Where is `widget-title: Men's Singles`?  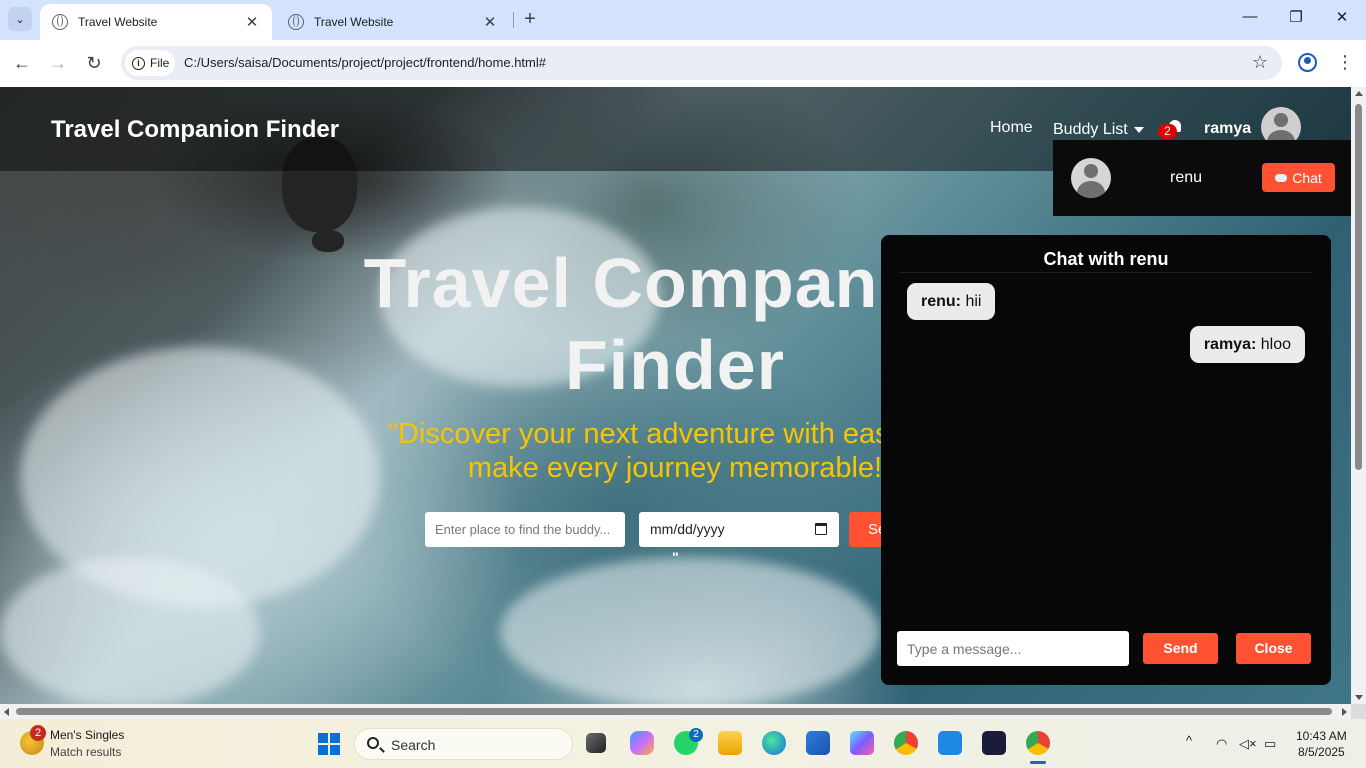 widget-title: Men's Singles is located at coordinates (87, 735).